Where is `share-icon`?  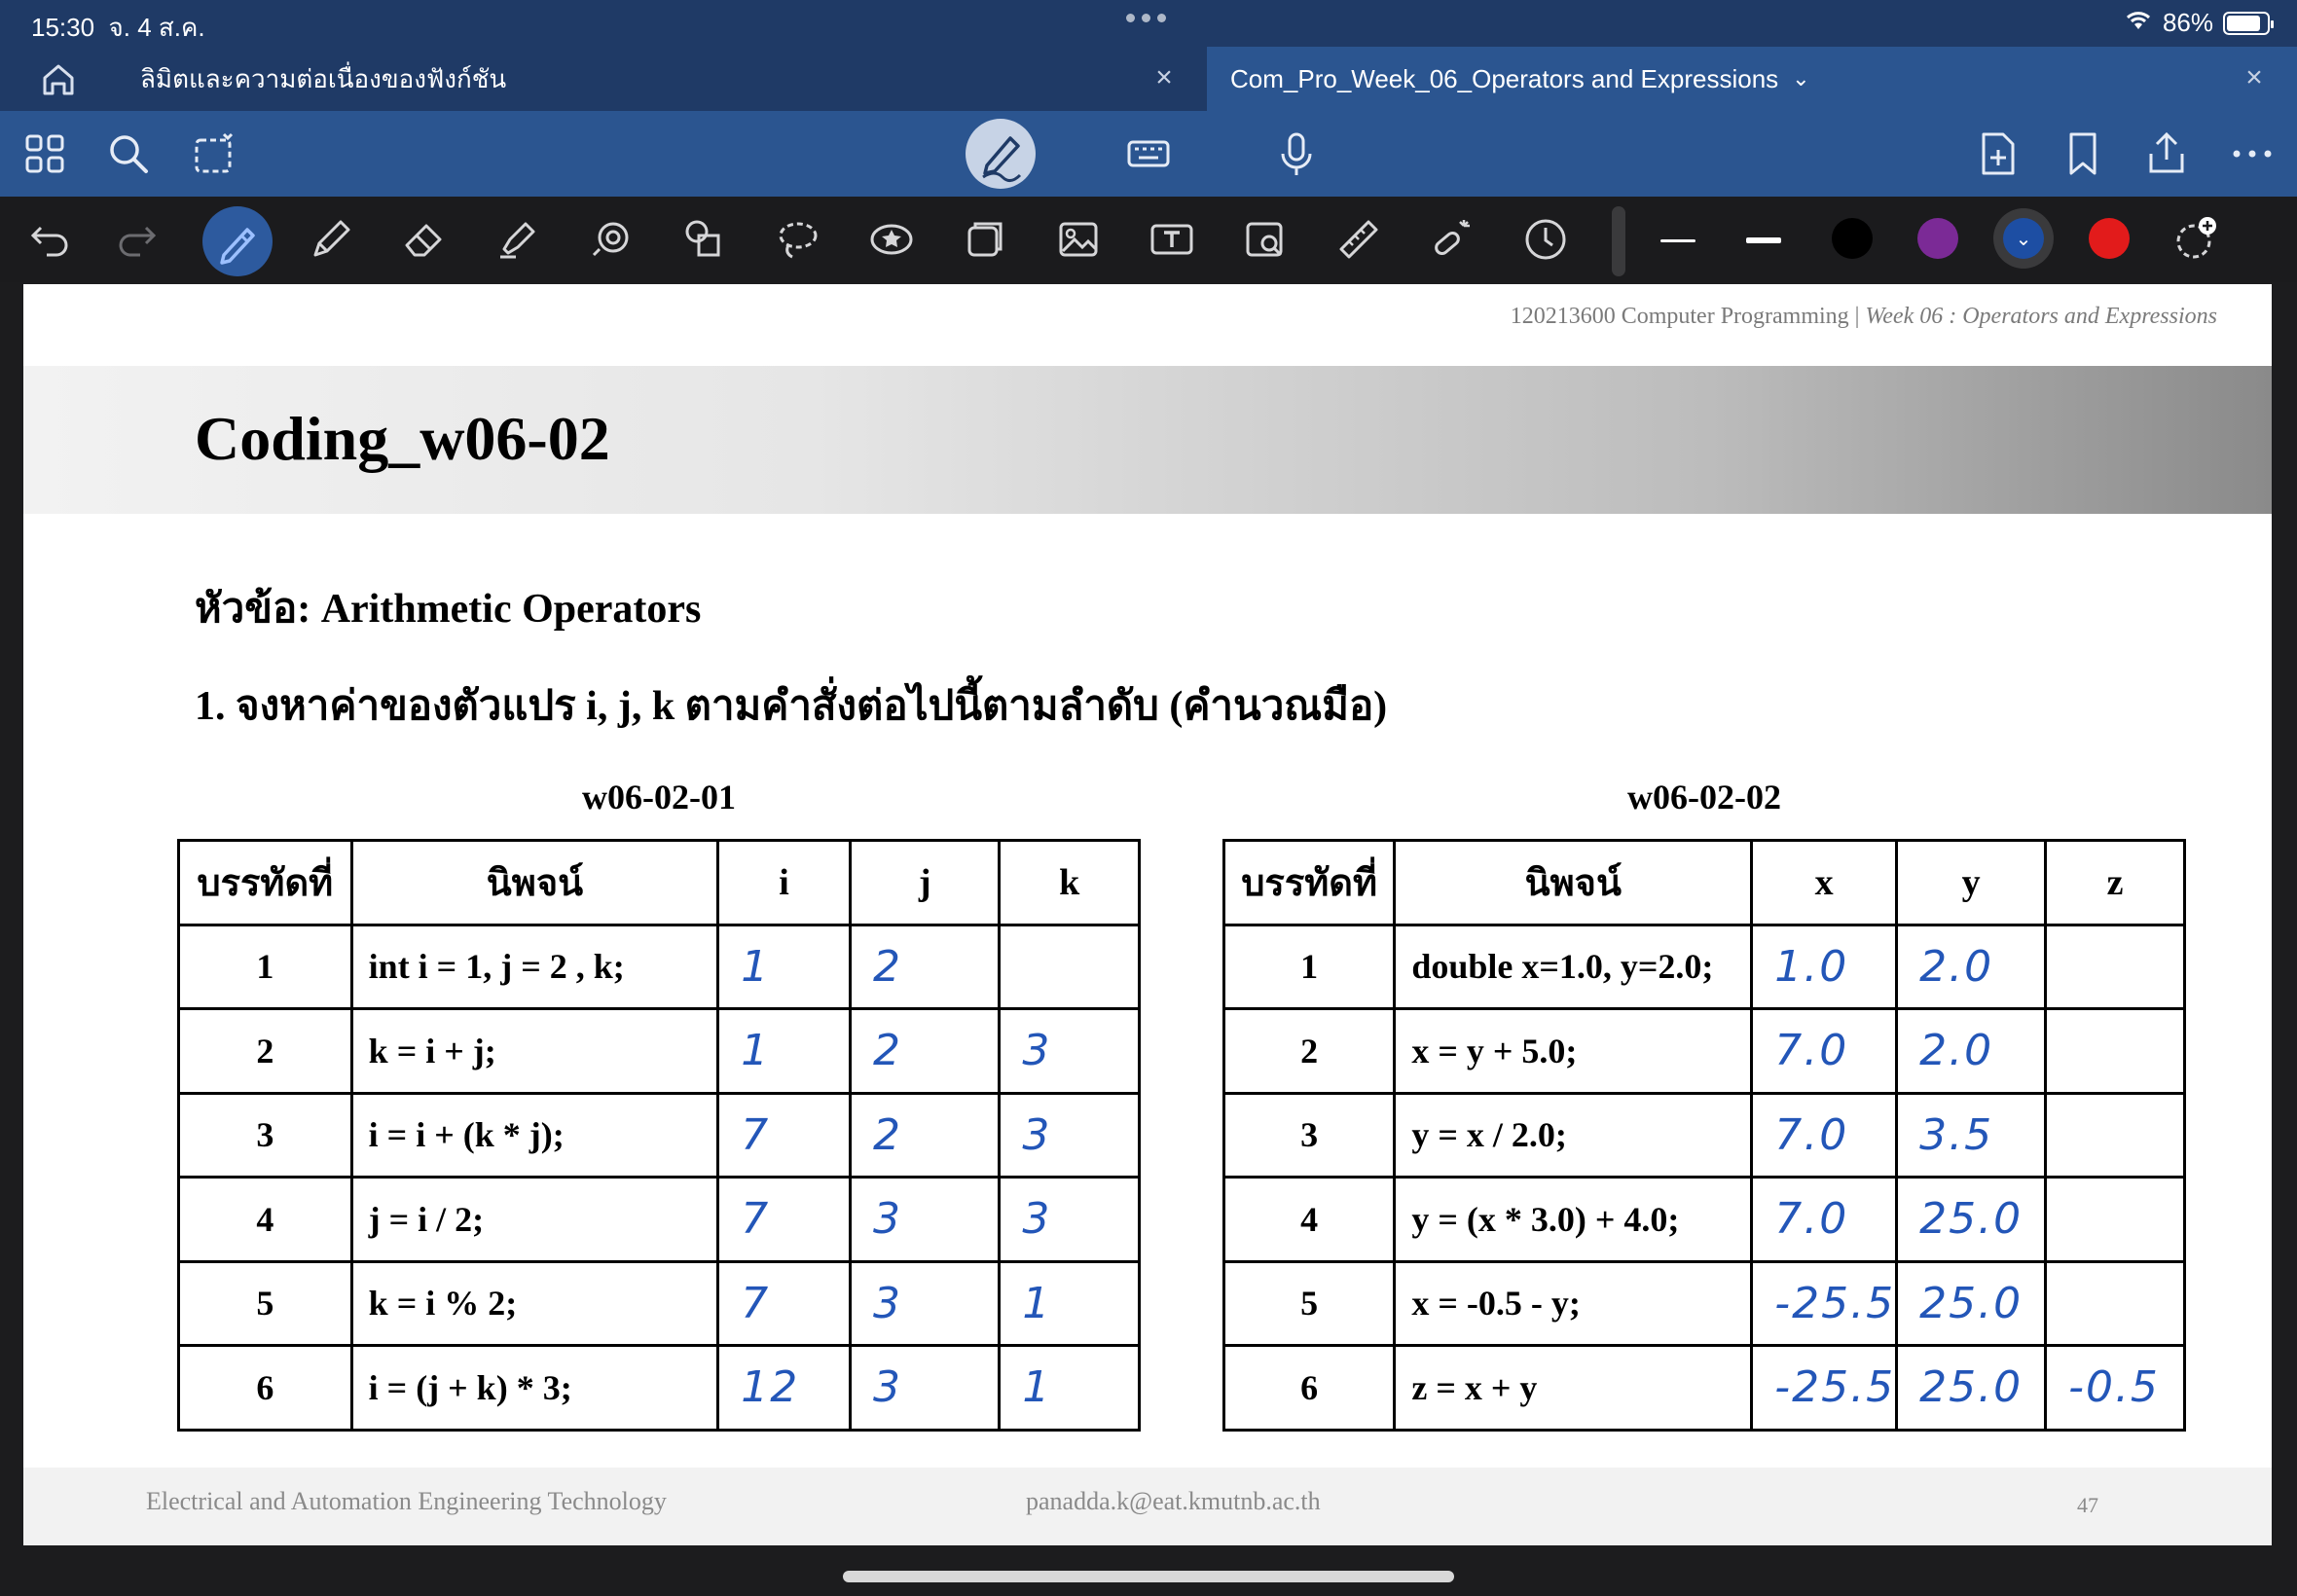 share-icon is located at coordinates (2166, 153).